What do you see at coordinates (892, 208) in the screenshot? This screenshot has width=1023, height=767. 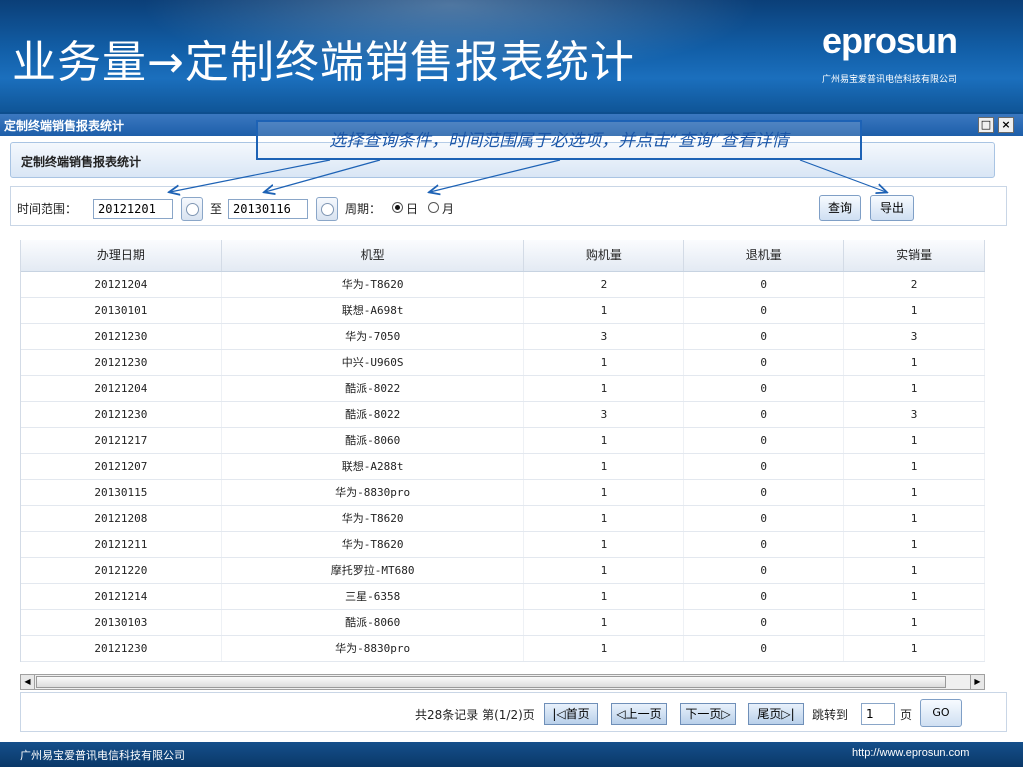 I see `export-button: 导出` at bounding box center [892, 208].